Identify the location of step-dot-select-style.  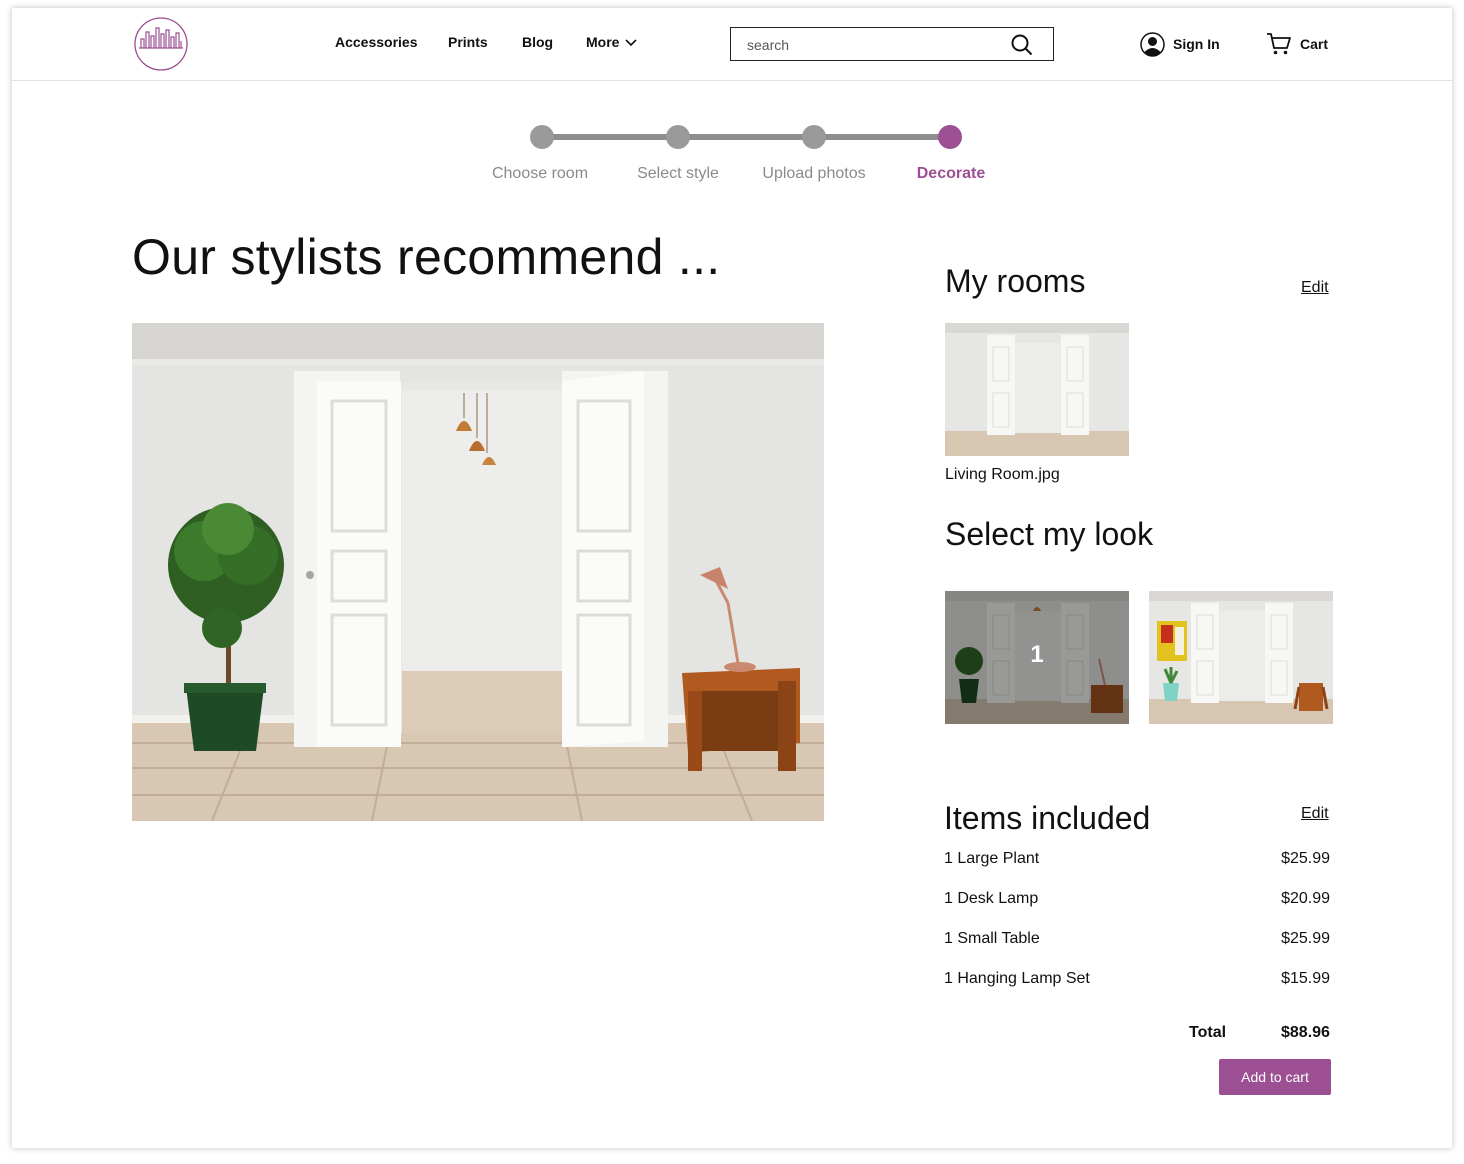
(678, 137).